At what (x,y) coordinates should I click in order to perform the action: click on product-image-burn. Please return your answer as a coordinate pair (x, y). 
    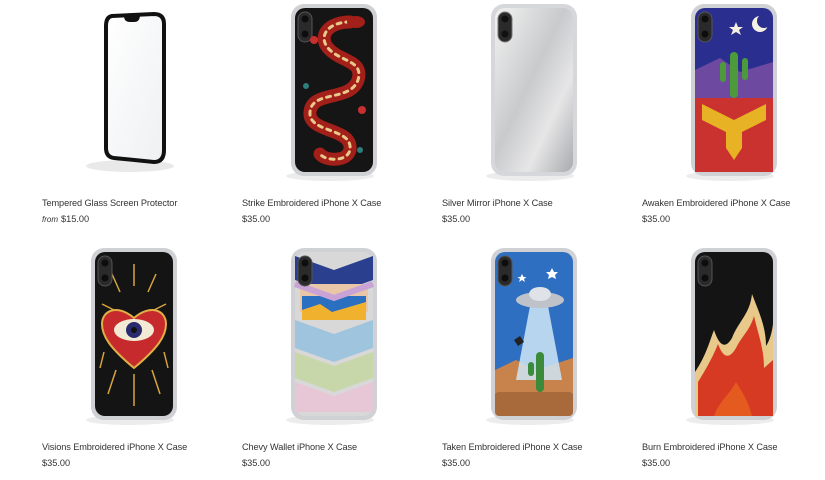
    Looking at the image, I should click on (730, 340).